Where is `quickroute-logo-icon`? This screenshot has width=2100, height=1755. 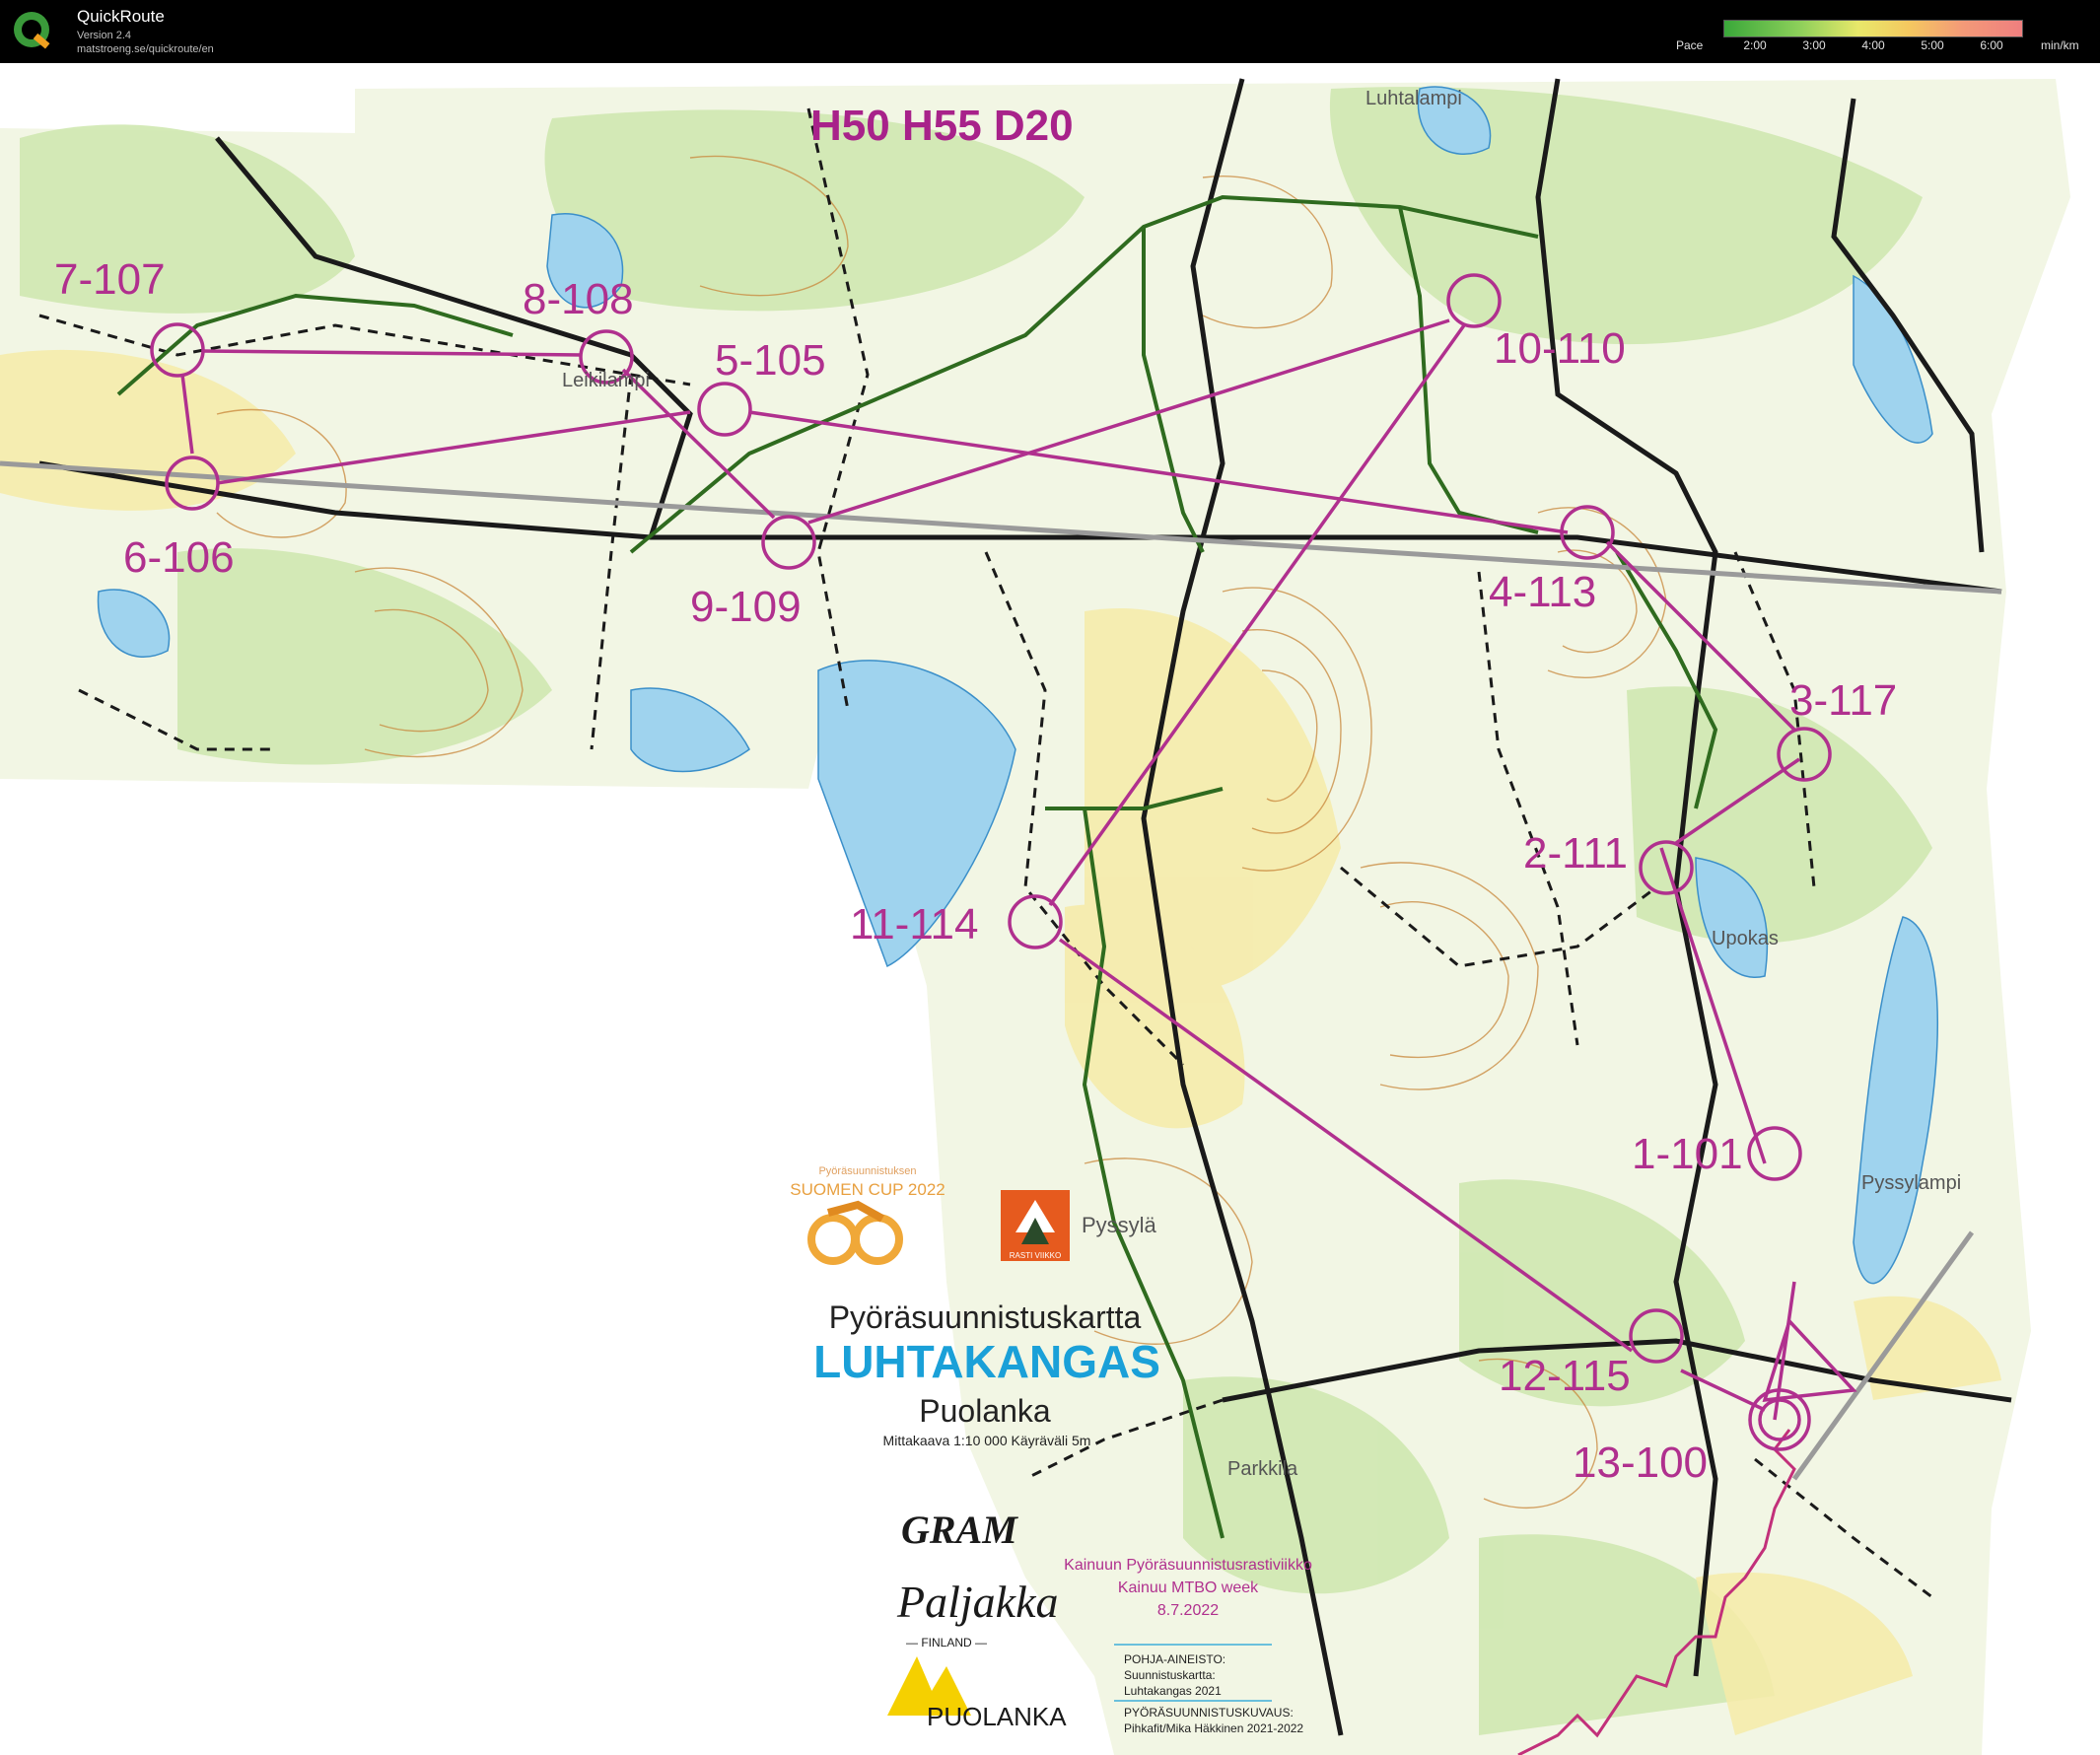 quickroute-logo-icon is located at coordinates (32, 31).